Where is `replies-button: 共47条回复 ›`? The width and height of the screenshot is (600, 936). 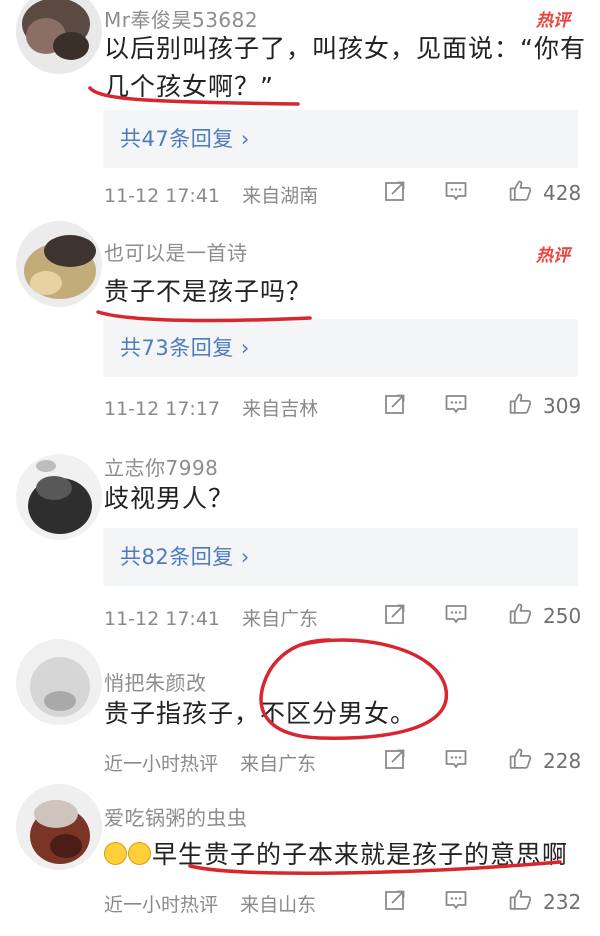 replies-button: 共47条回复 › is located at coordinates (340, 139).